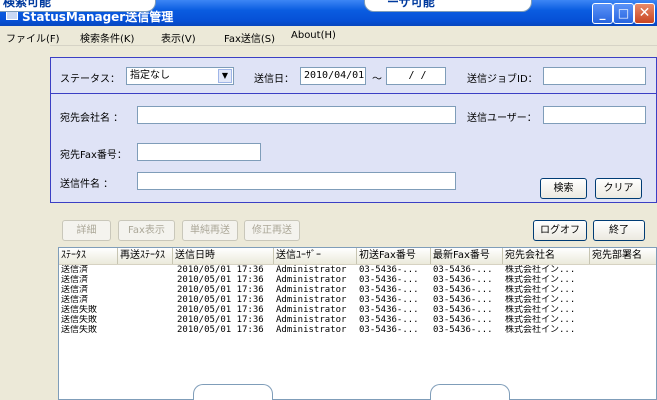 The image size is (657, 400). What do you see at coordinates (296, 181) in the screenshot?
I see `subject-input` at bounding box center [296, 181].